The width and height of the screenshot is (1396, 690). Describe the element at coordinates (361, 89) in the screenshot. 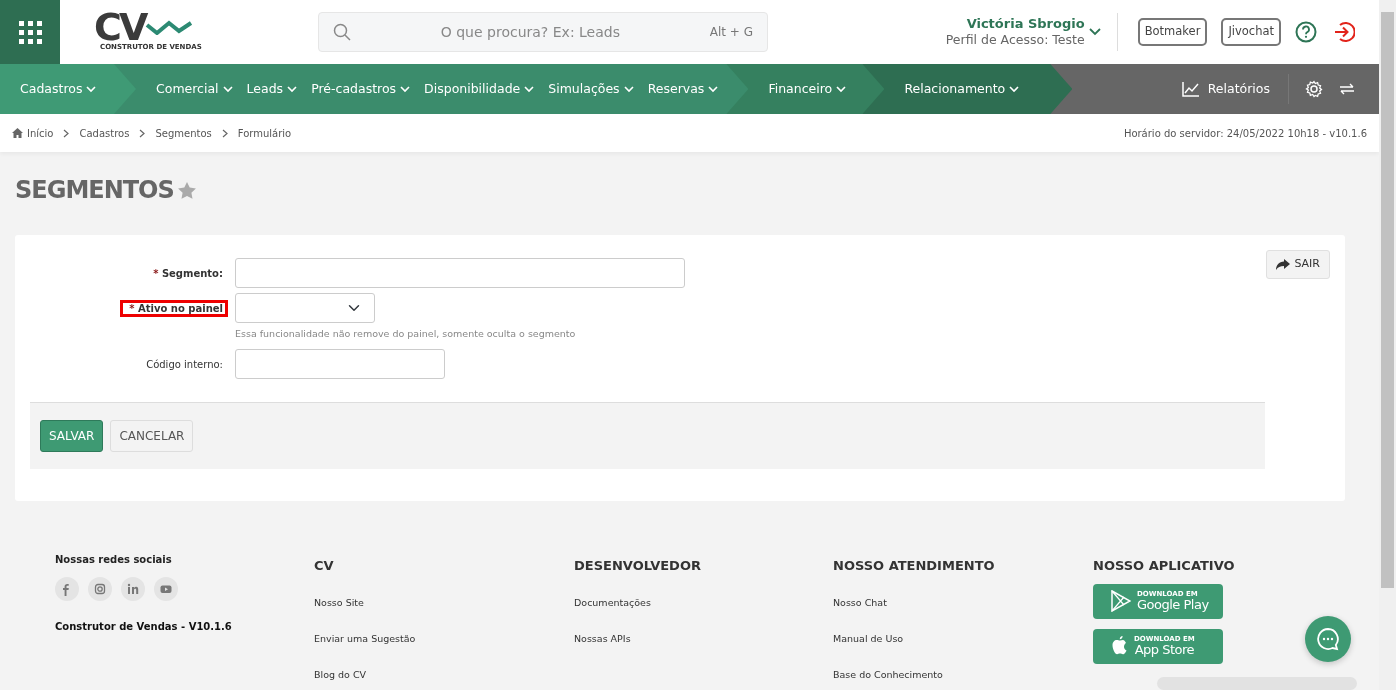

I see `nav-menu-item: Pré-cadastros` at that location.